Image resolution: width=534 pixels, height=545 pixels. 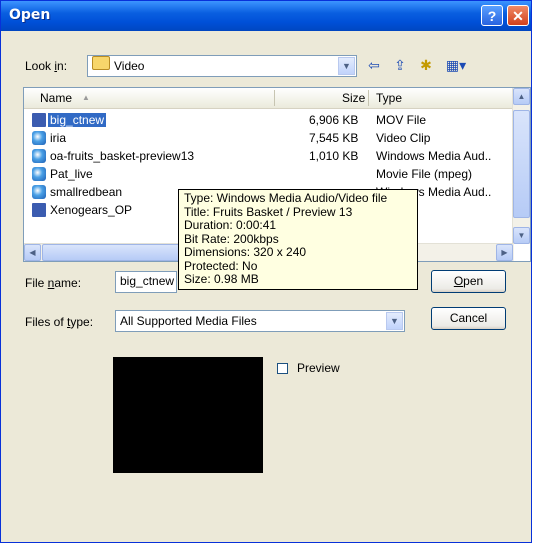 What do you see at coordinates (334, 138) in the screenshot?
I see `file-size: 7,545 KB` at bounding box center [334, 138].